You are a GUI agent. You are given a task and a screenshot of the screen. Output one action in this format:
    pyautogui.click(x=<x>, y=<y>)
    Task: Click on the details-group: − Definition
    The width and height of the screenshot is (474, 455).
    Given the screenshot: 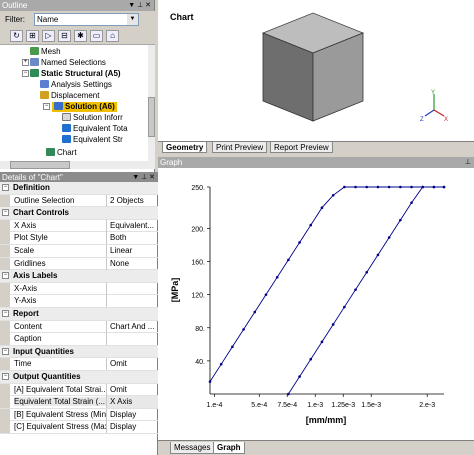 What is the action you would take?
    pyautogui.click(x=79, y=188)
    